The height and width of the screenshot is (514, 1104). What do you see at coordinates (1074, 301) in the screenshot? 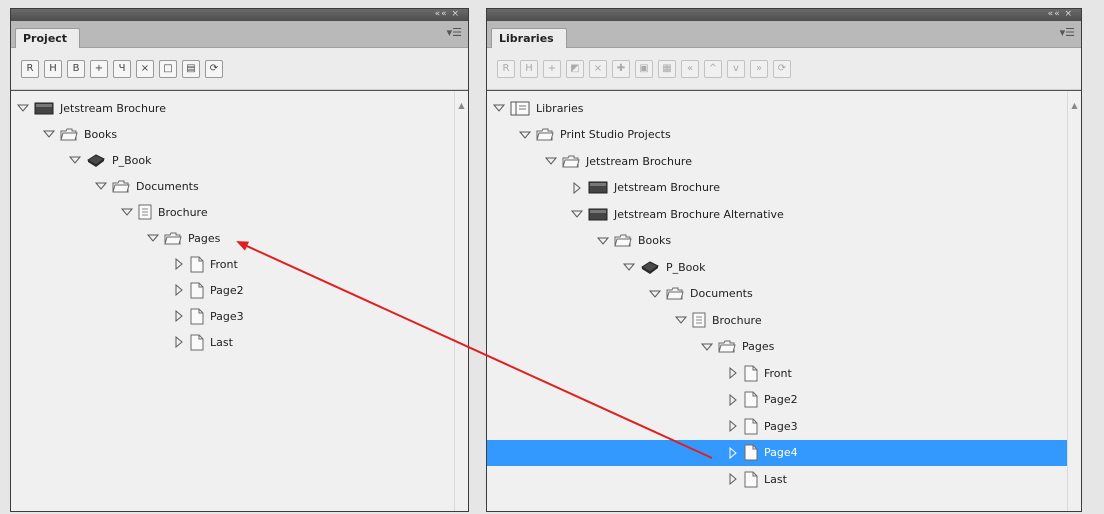
I see `libraries-scrollbar: ▲` at bounding box center [1074, 301].